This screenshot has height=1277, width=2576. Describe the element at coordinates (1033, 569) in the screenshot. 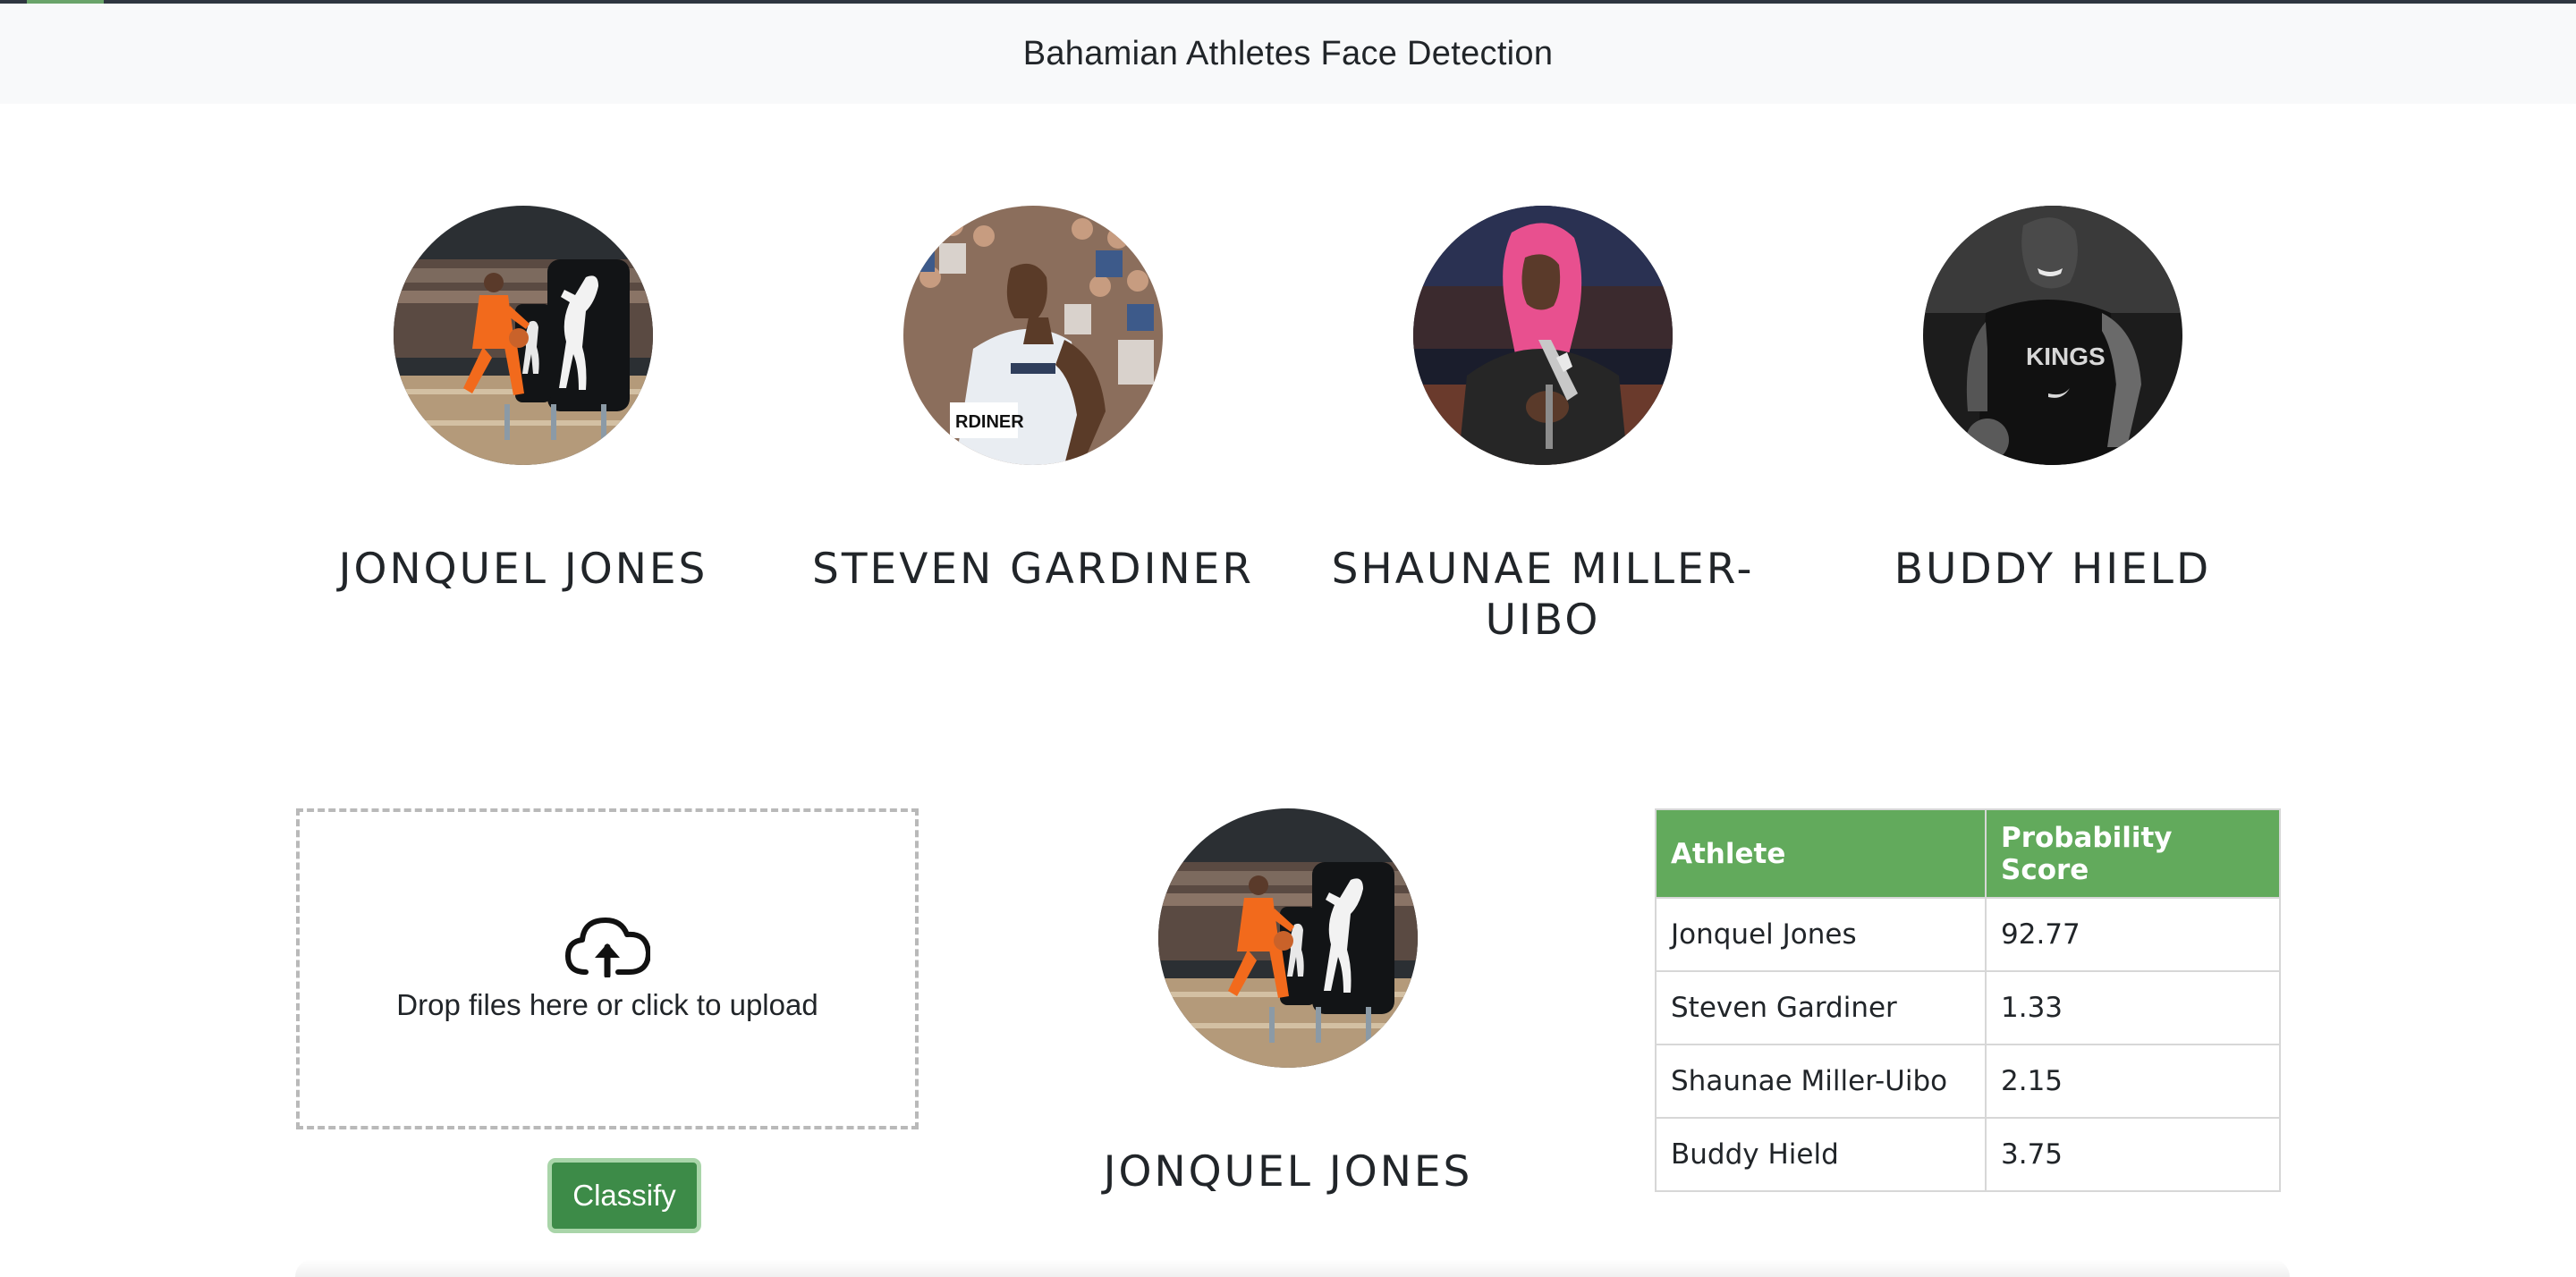

I see `athlete-name: STEVEN GARDINER` at that location.